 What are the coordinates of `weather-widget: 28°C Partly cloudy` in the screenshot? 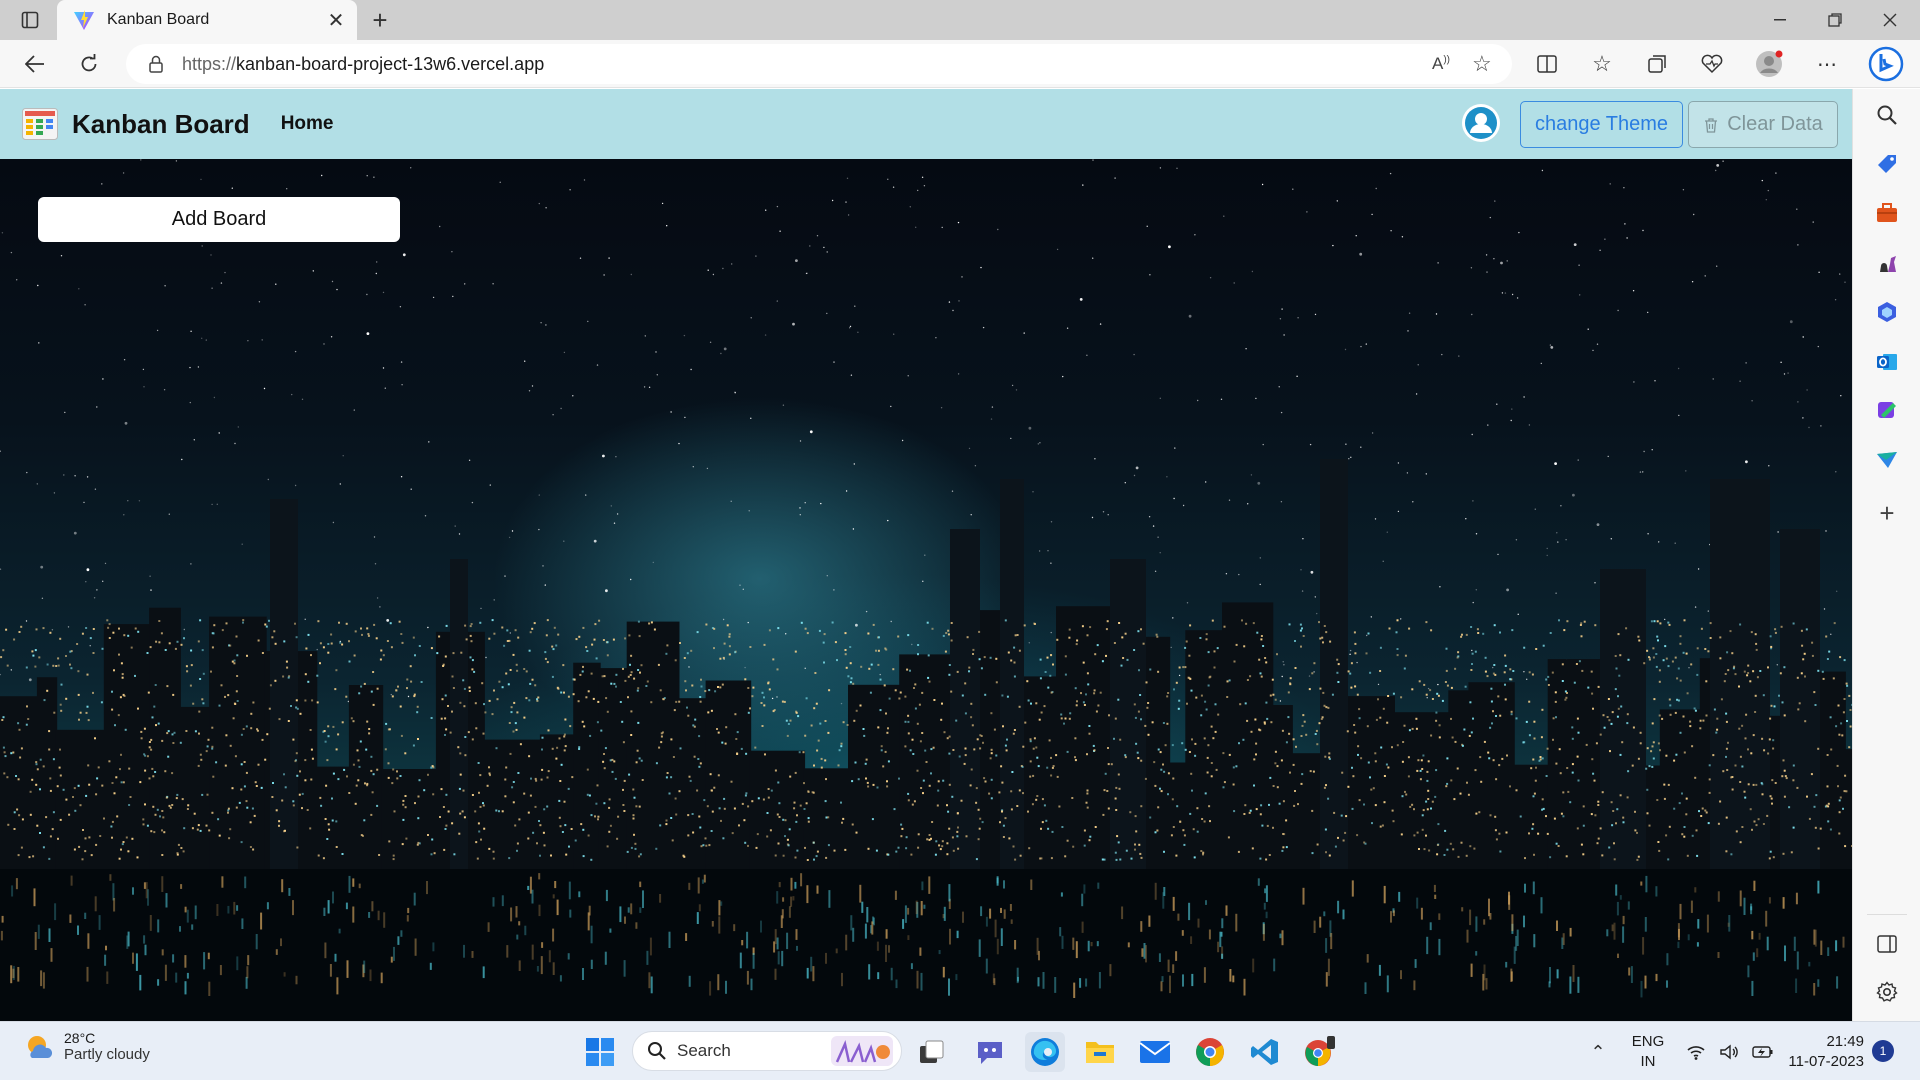 It's located at (87, 1046).